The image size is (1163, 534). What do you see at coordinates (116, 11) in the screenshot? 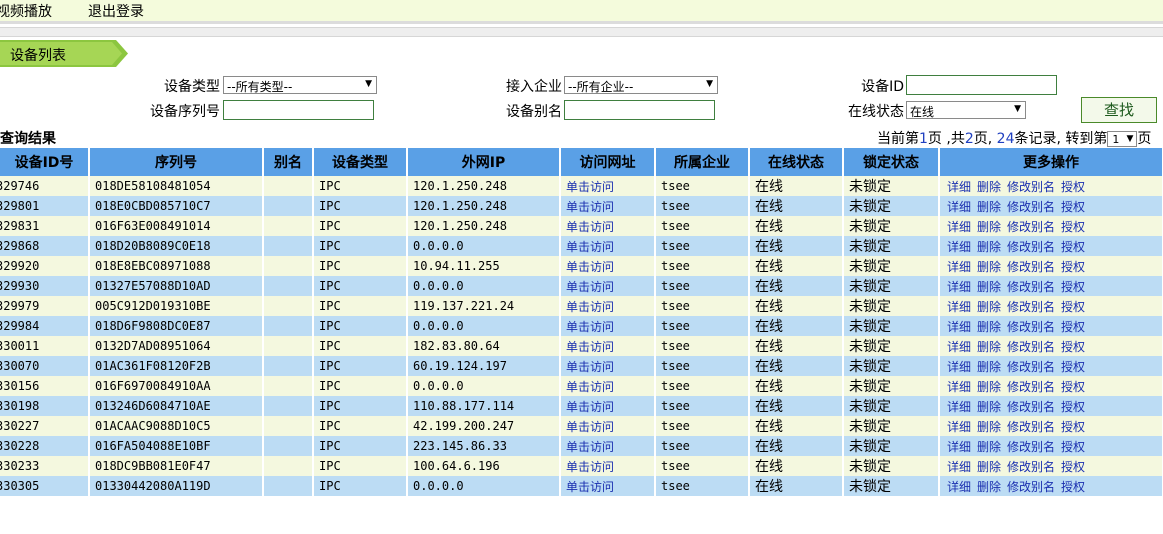
I see `nav-logout: 退出登录` at bounding box center [116, 11].